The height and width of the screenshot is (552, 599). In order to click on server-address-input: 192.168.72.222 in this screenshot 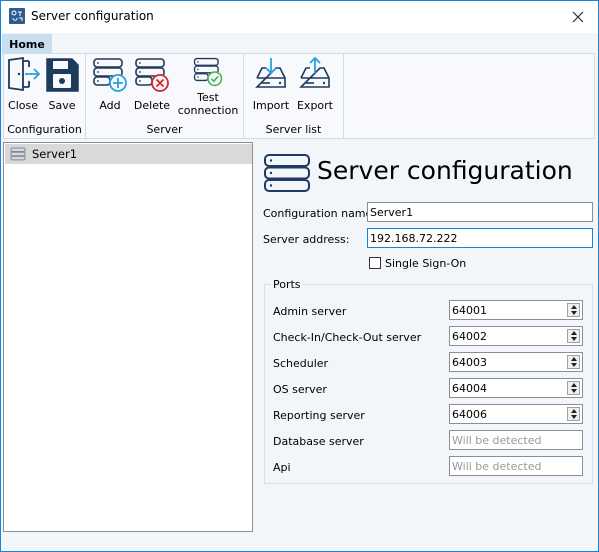, I will do `click(480, 238)`.